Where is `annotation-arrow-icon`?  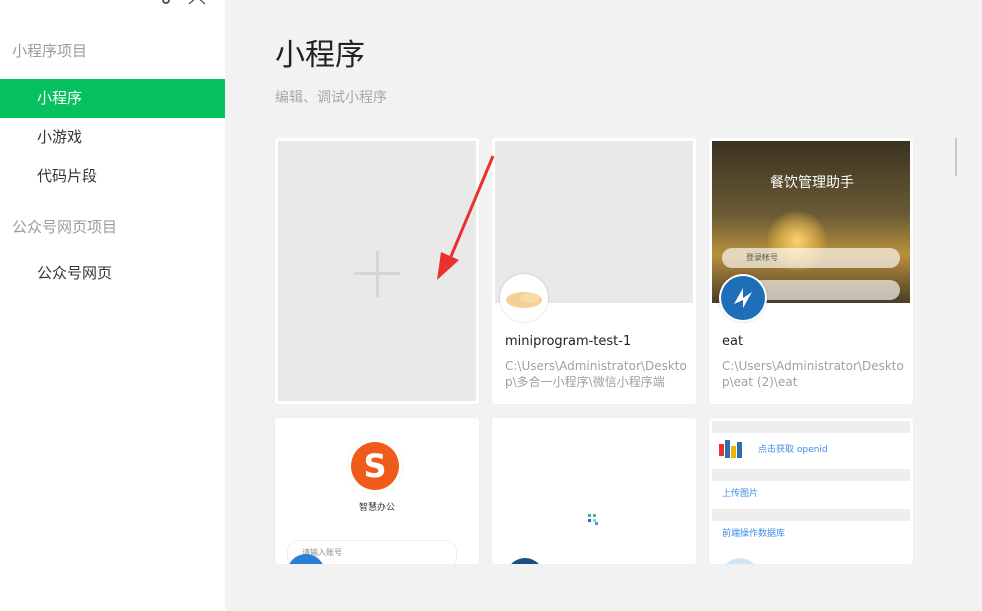
annotation-arrow-icon is located at coordinates (466, 217).